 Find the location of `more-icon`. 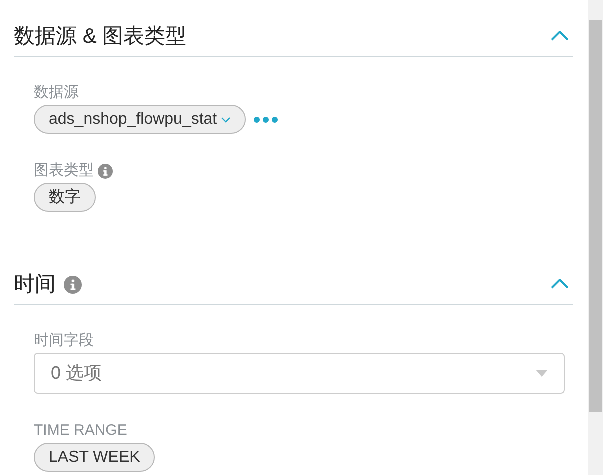

more-icon is located at coordinates (266, 119).